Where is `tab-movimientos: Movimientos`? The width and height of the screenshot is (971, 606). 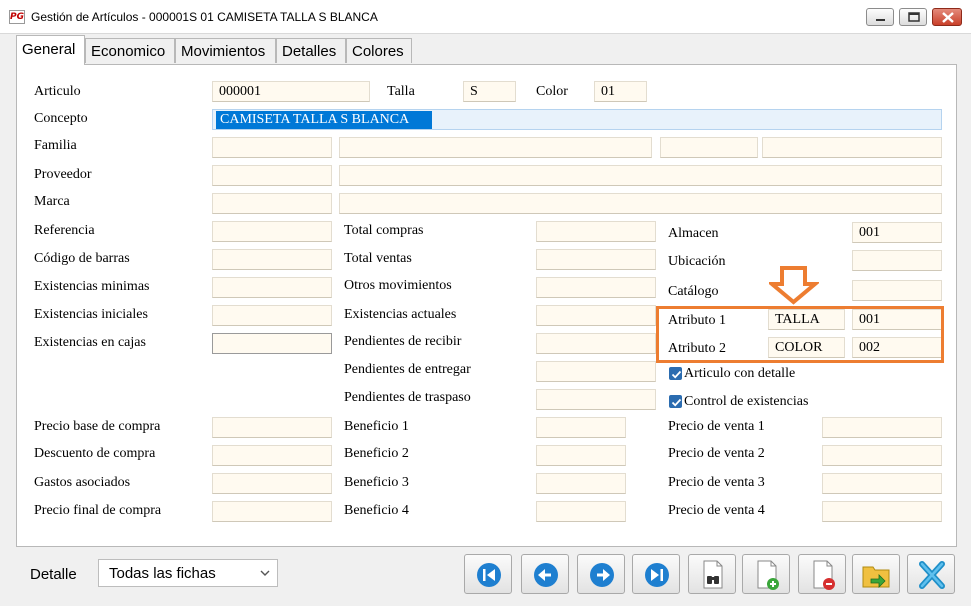
tab-movimientos: Movimientos is located at coordinates (225, 50).